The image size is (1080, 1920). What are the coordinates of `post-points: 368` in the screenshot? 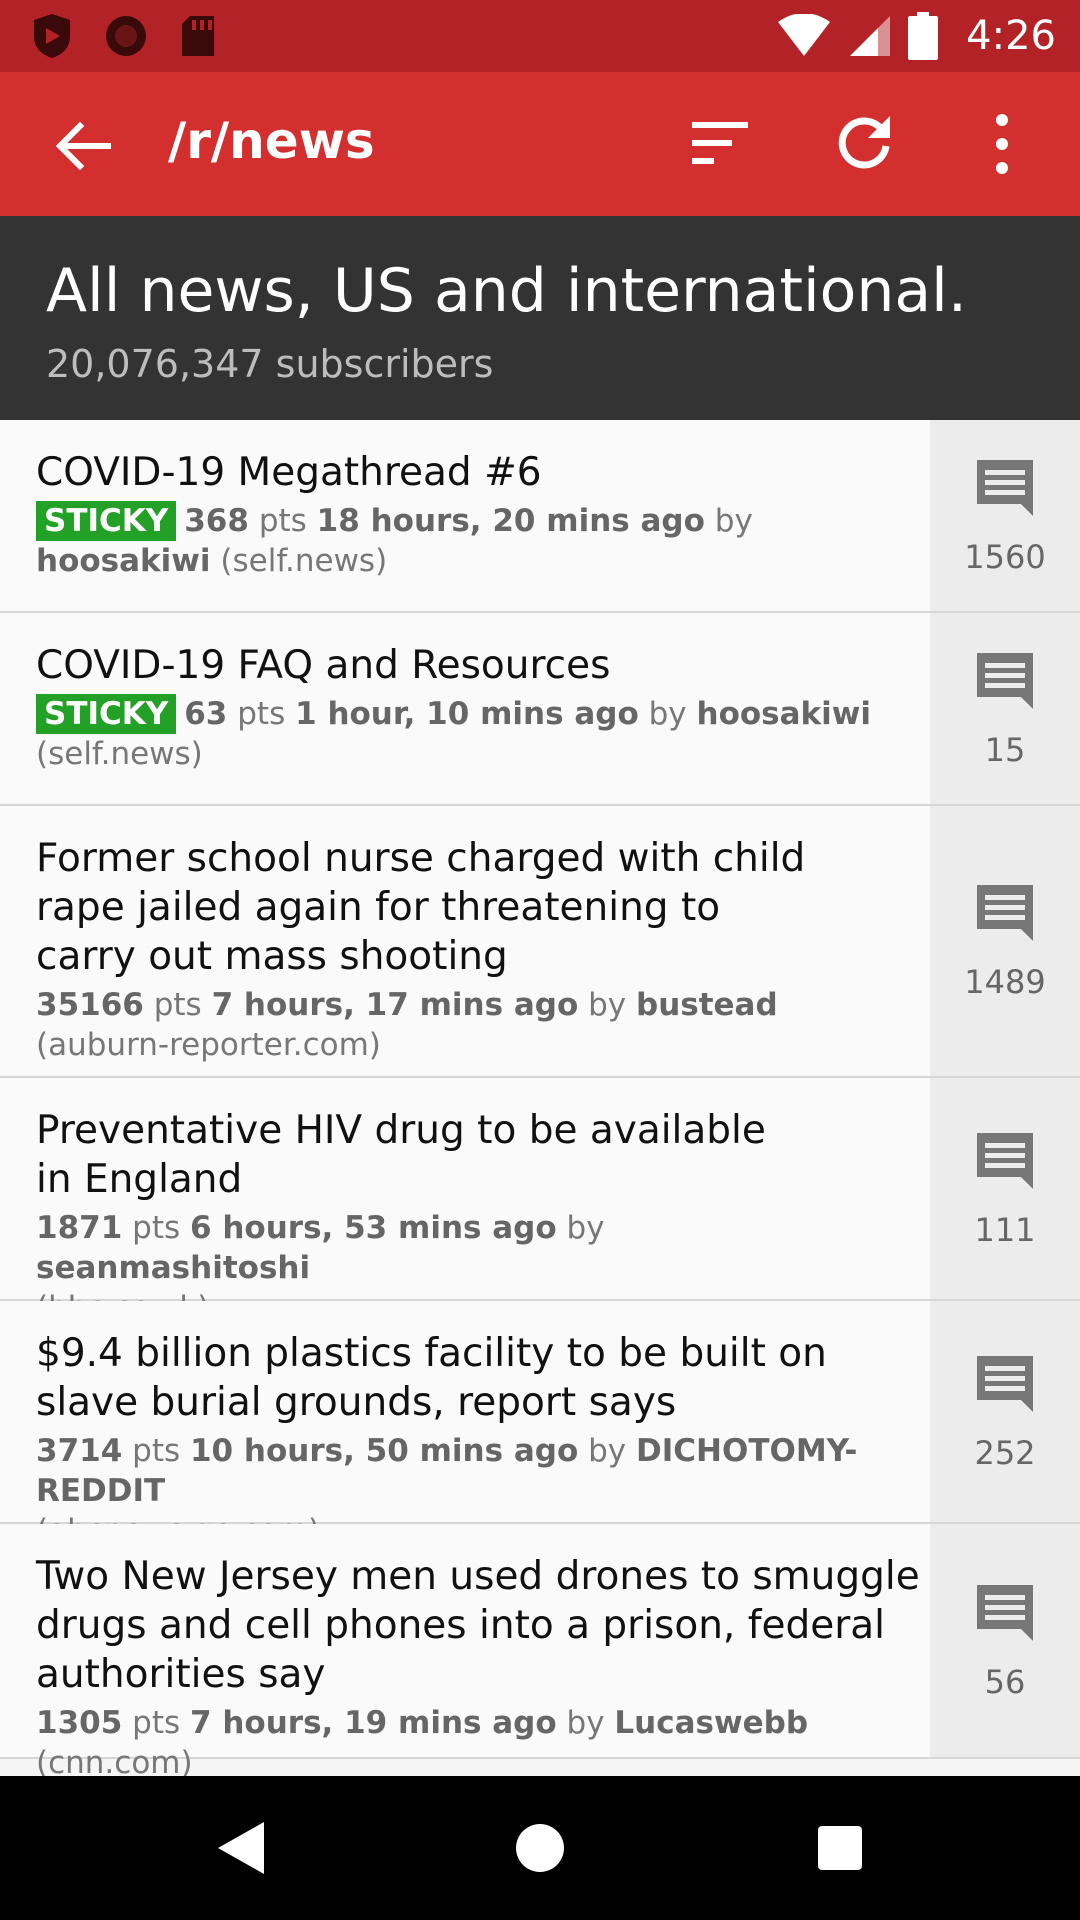 It's located at (216, 521).